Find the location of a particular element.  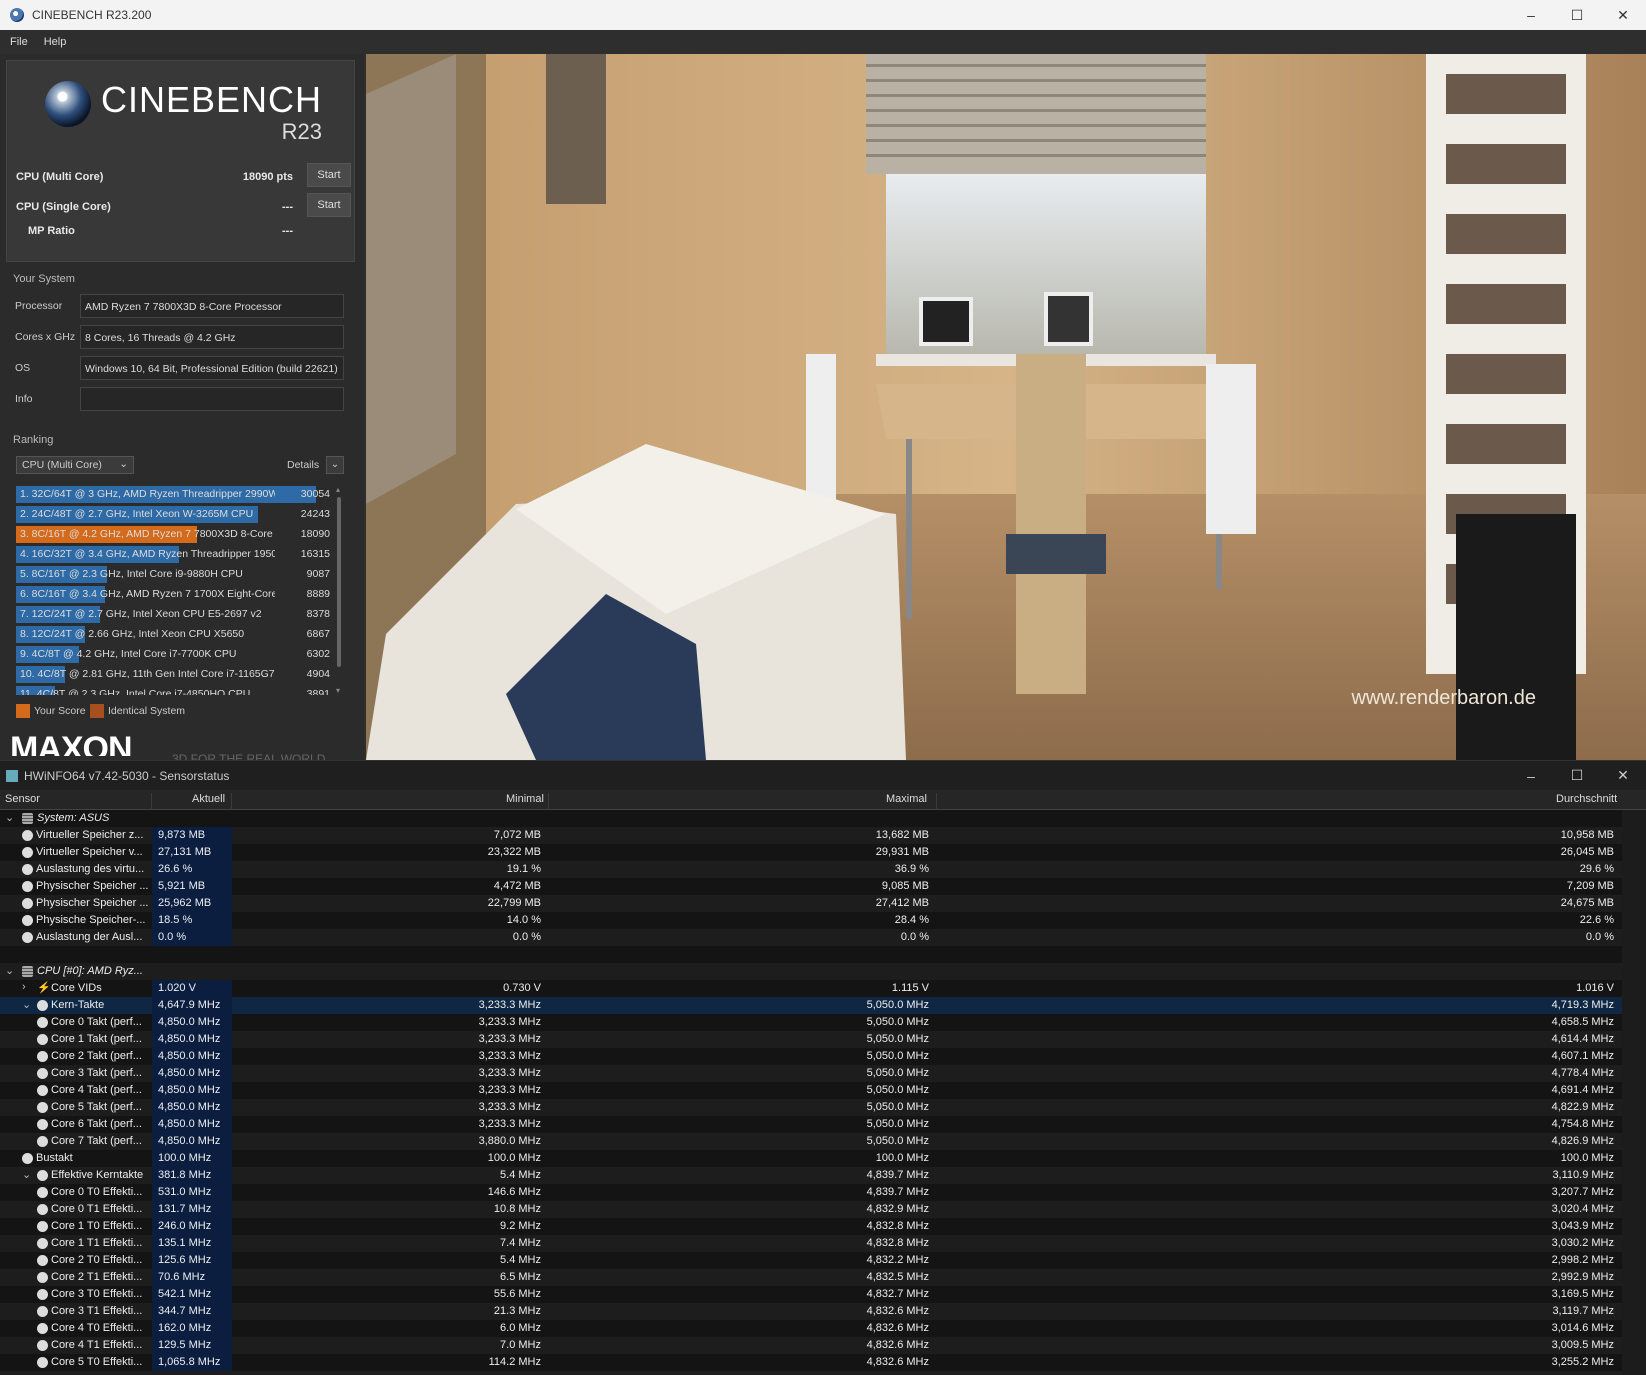

system-value: AMD Ryzen 7 7800X3D 8-Core Processor is located at coordinates (212, 306).